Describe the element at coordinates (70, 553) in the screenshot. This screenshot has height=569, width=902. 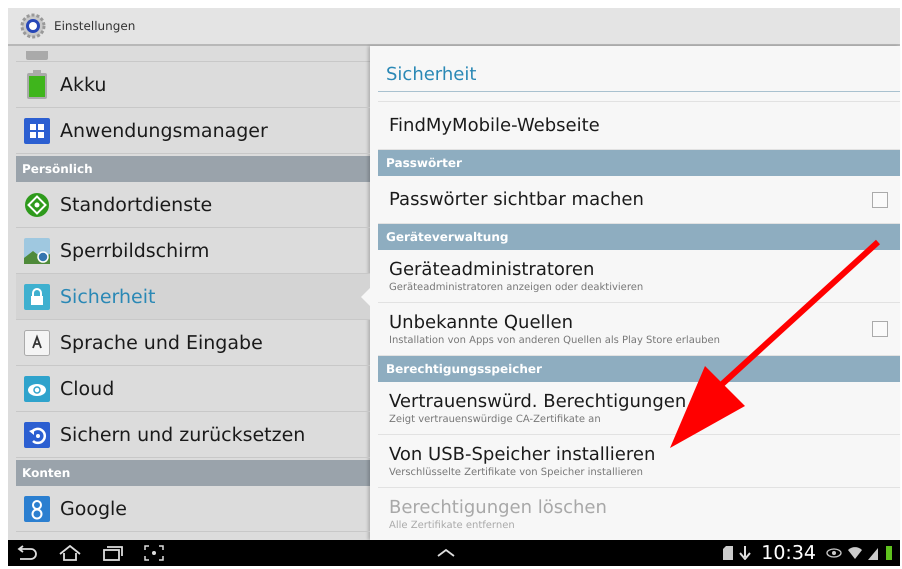
I see `home-icon` at that location.